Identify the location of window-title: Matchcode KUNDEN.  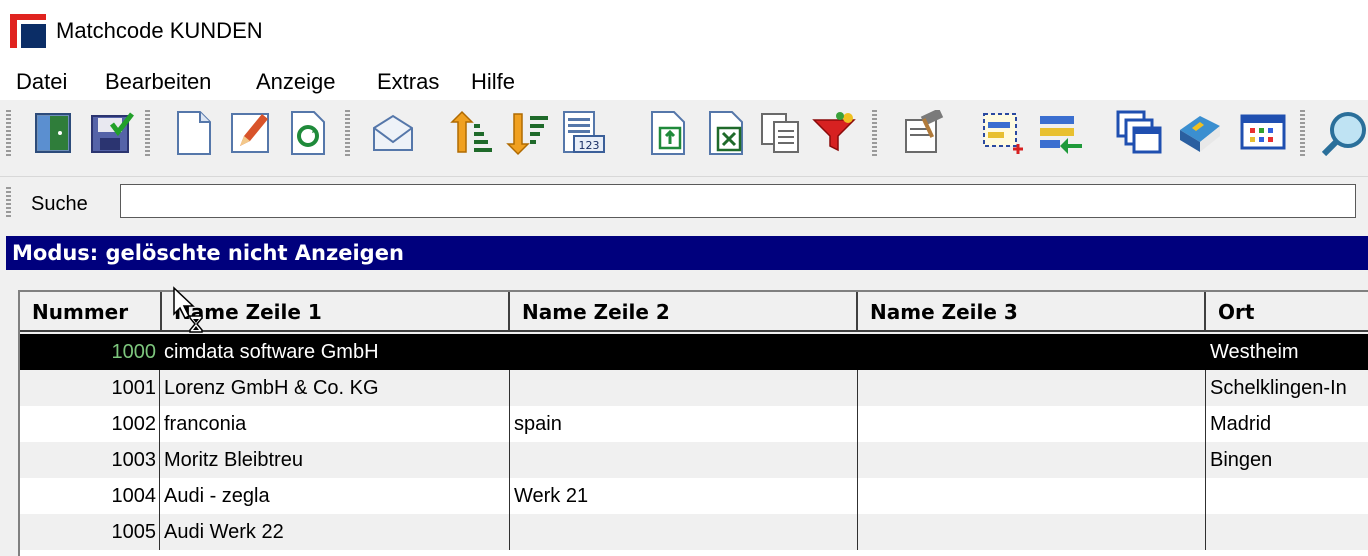
(159, 30).